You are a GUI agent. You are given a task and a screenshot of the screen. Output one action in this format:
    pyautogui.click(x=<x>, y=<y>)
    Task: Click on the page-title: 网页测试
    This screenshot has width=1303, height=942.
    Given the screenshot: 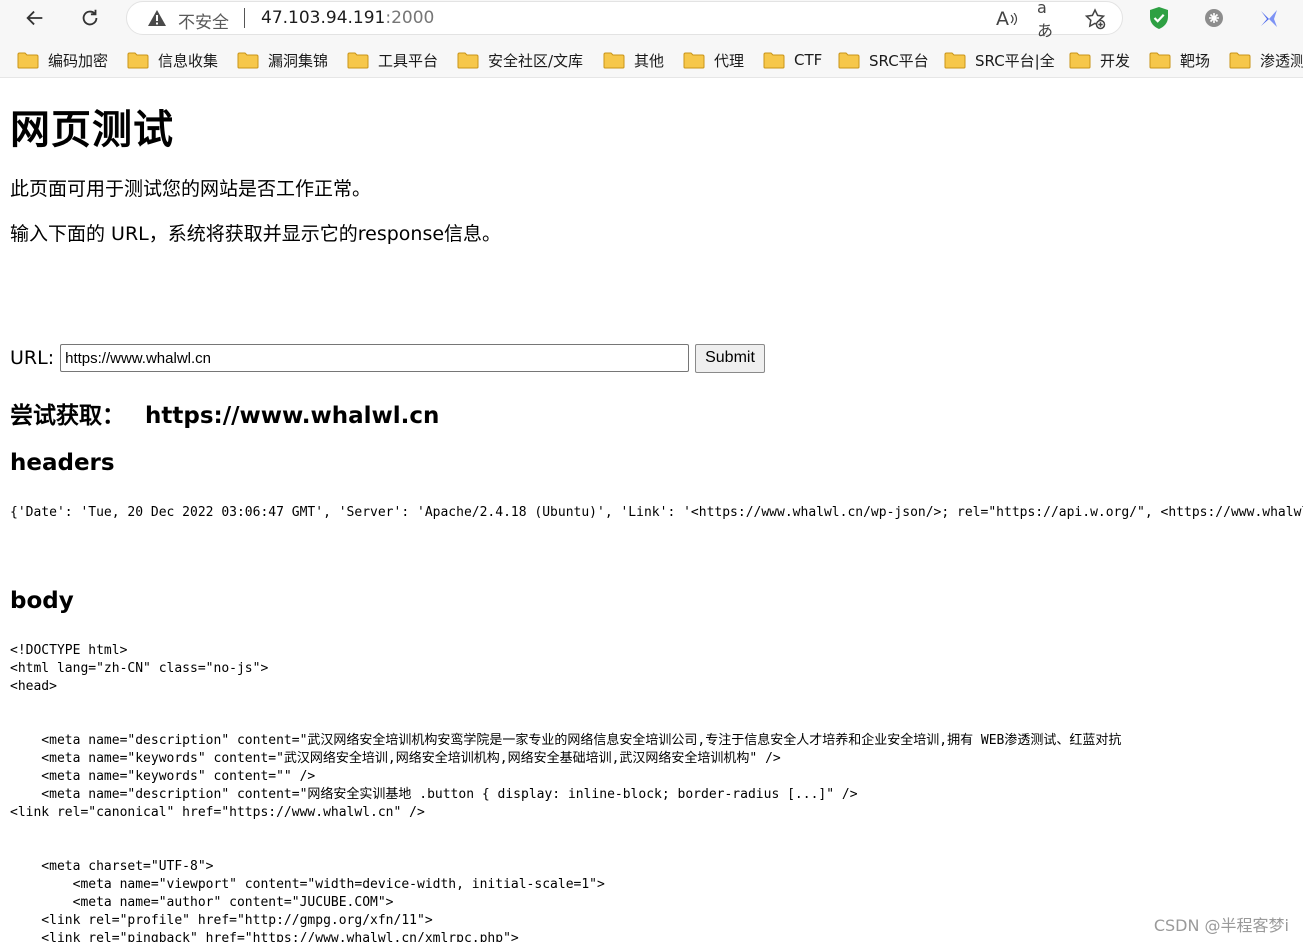 What is the action you would take?
    pyautogui.click(x=92, y=130)
    